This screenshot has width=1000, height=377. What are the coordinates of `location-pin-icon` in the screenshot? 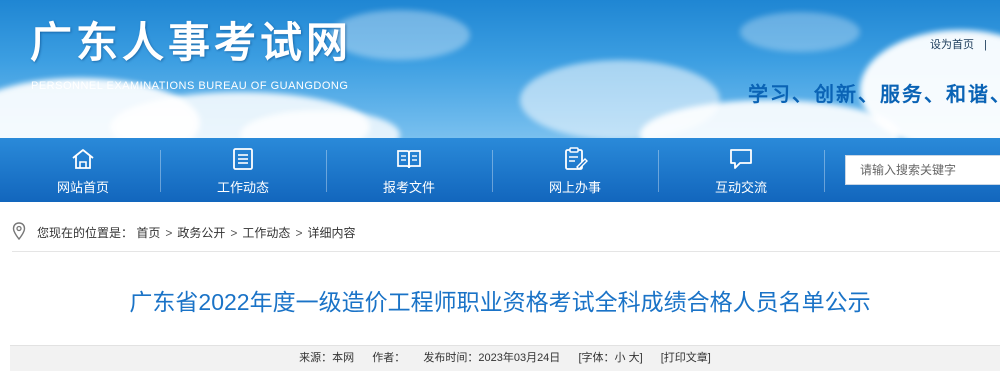 It's located at (19, 231).